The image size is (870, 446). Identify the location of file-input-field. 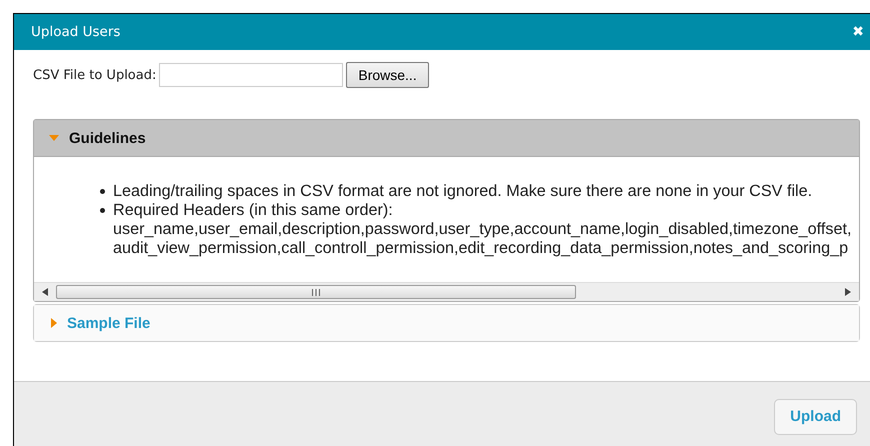
(251, 75).